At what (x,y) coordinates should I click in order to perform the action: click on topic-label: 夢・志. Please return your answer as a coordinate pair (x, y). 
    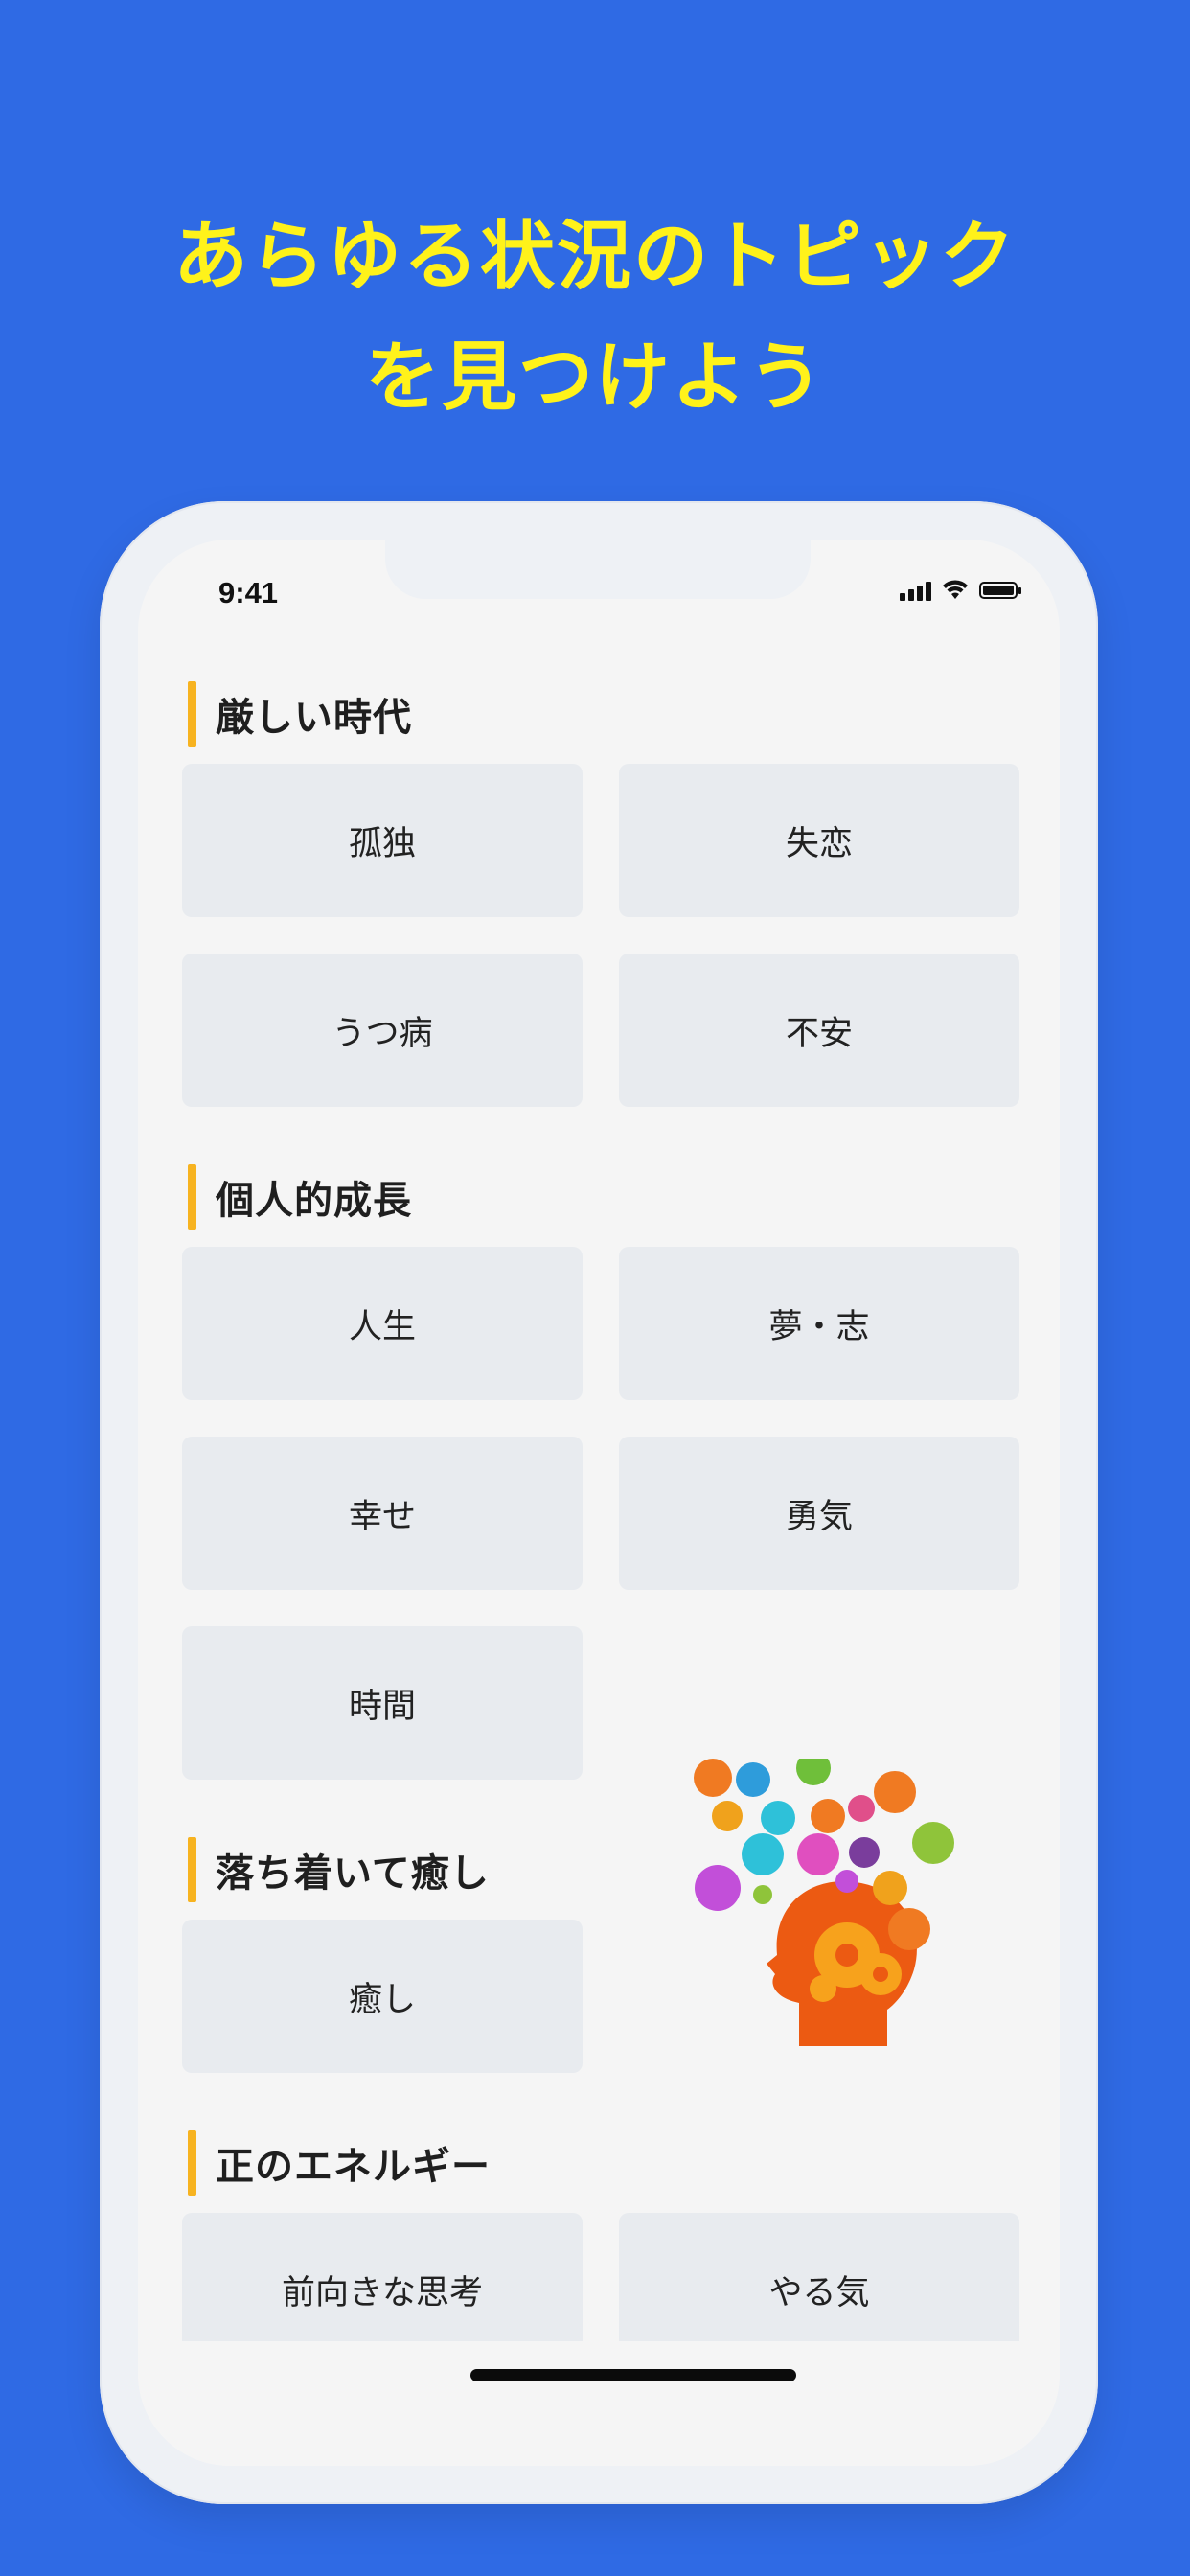
    Looking at the image, I should click on (819, 1326).